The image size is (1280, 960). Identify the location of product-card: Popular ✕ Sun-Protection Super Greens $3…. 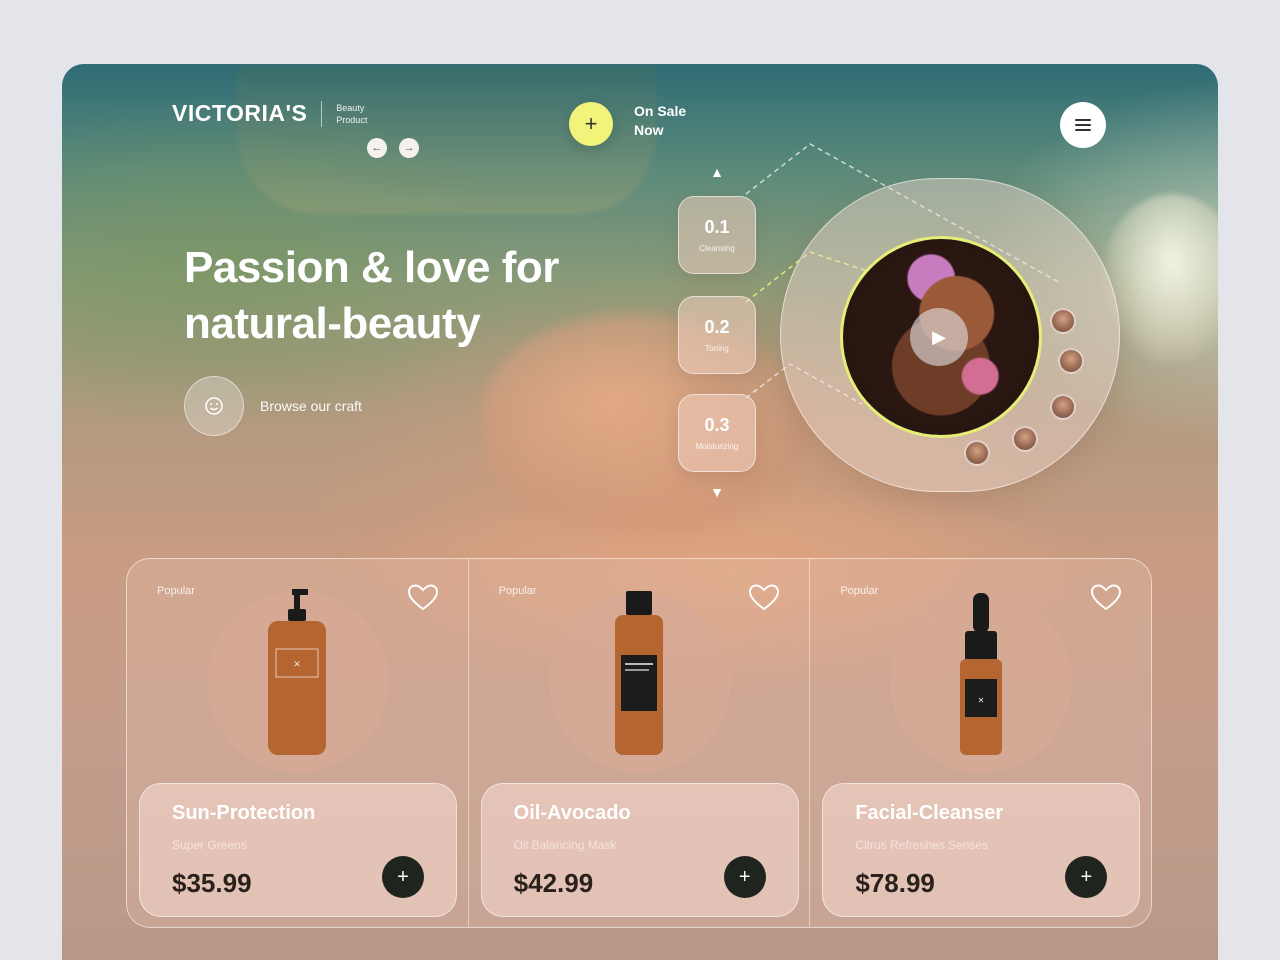
(298, 743).